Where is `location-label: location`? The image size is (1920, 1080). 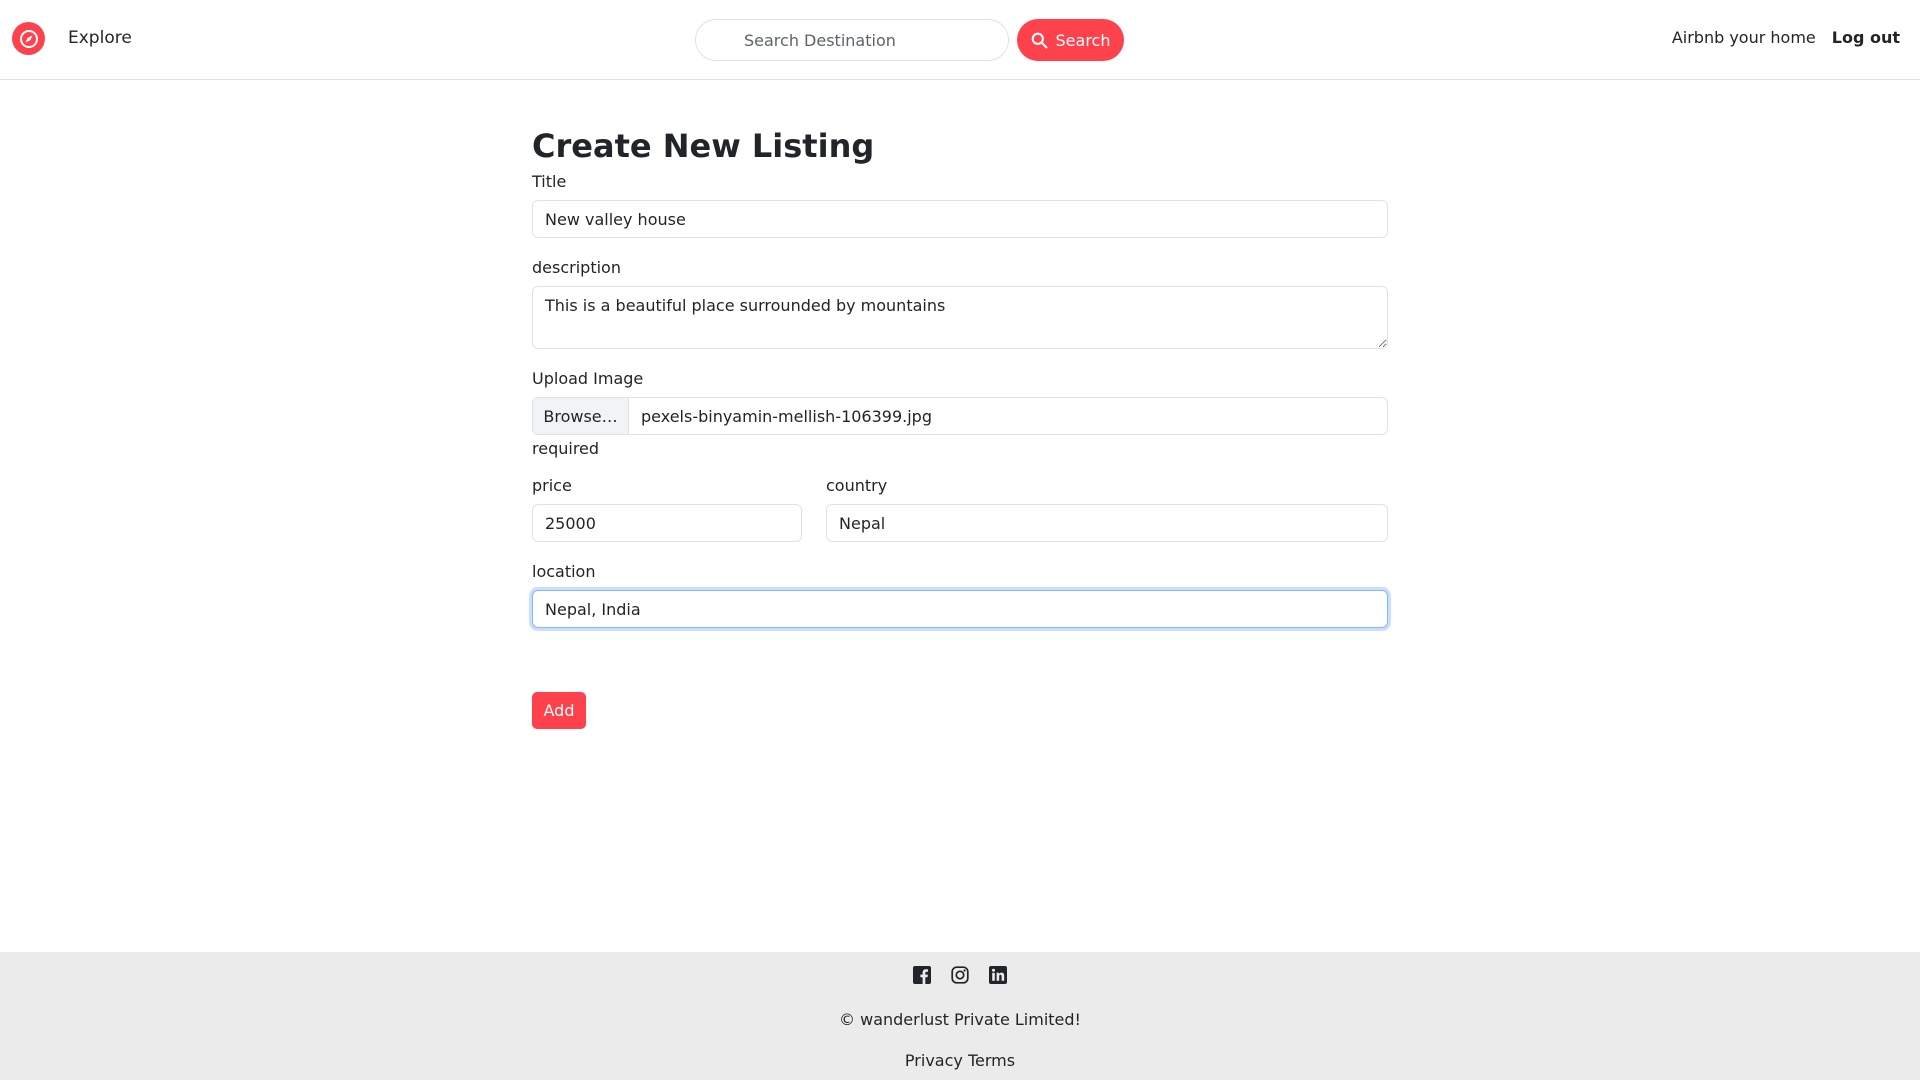
location-label: location is located at coordinates (564, 571).